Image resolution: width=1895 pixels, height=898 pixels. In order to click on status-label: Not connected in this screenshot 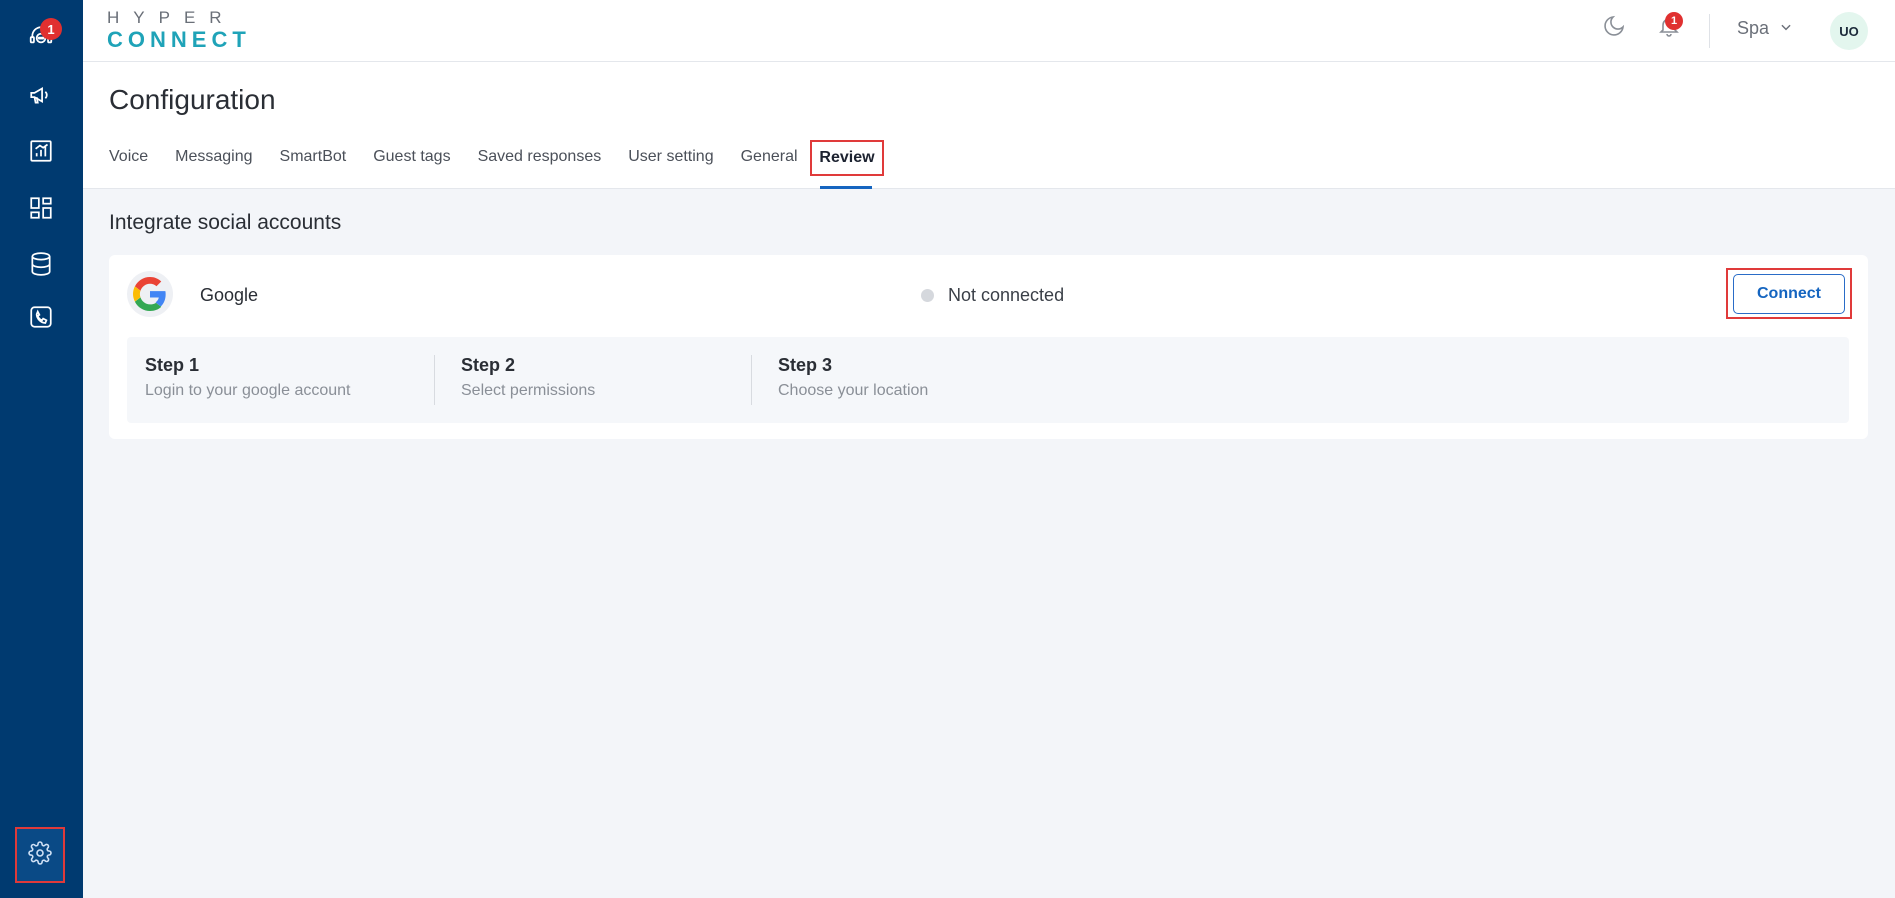, I will do `click(1006, 295)`.